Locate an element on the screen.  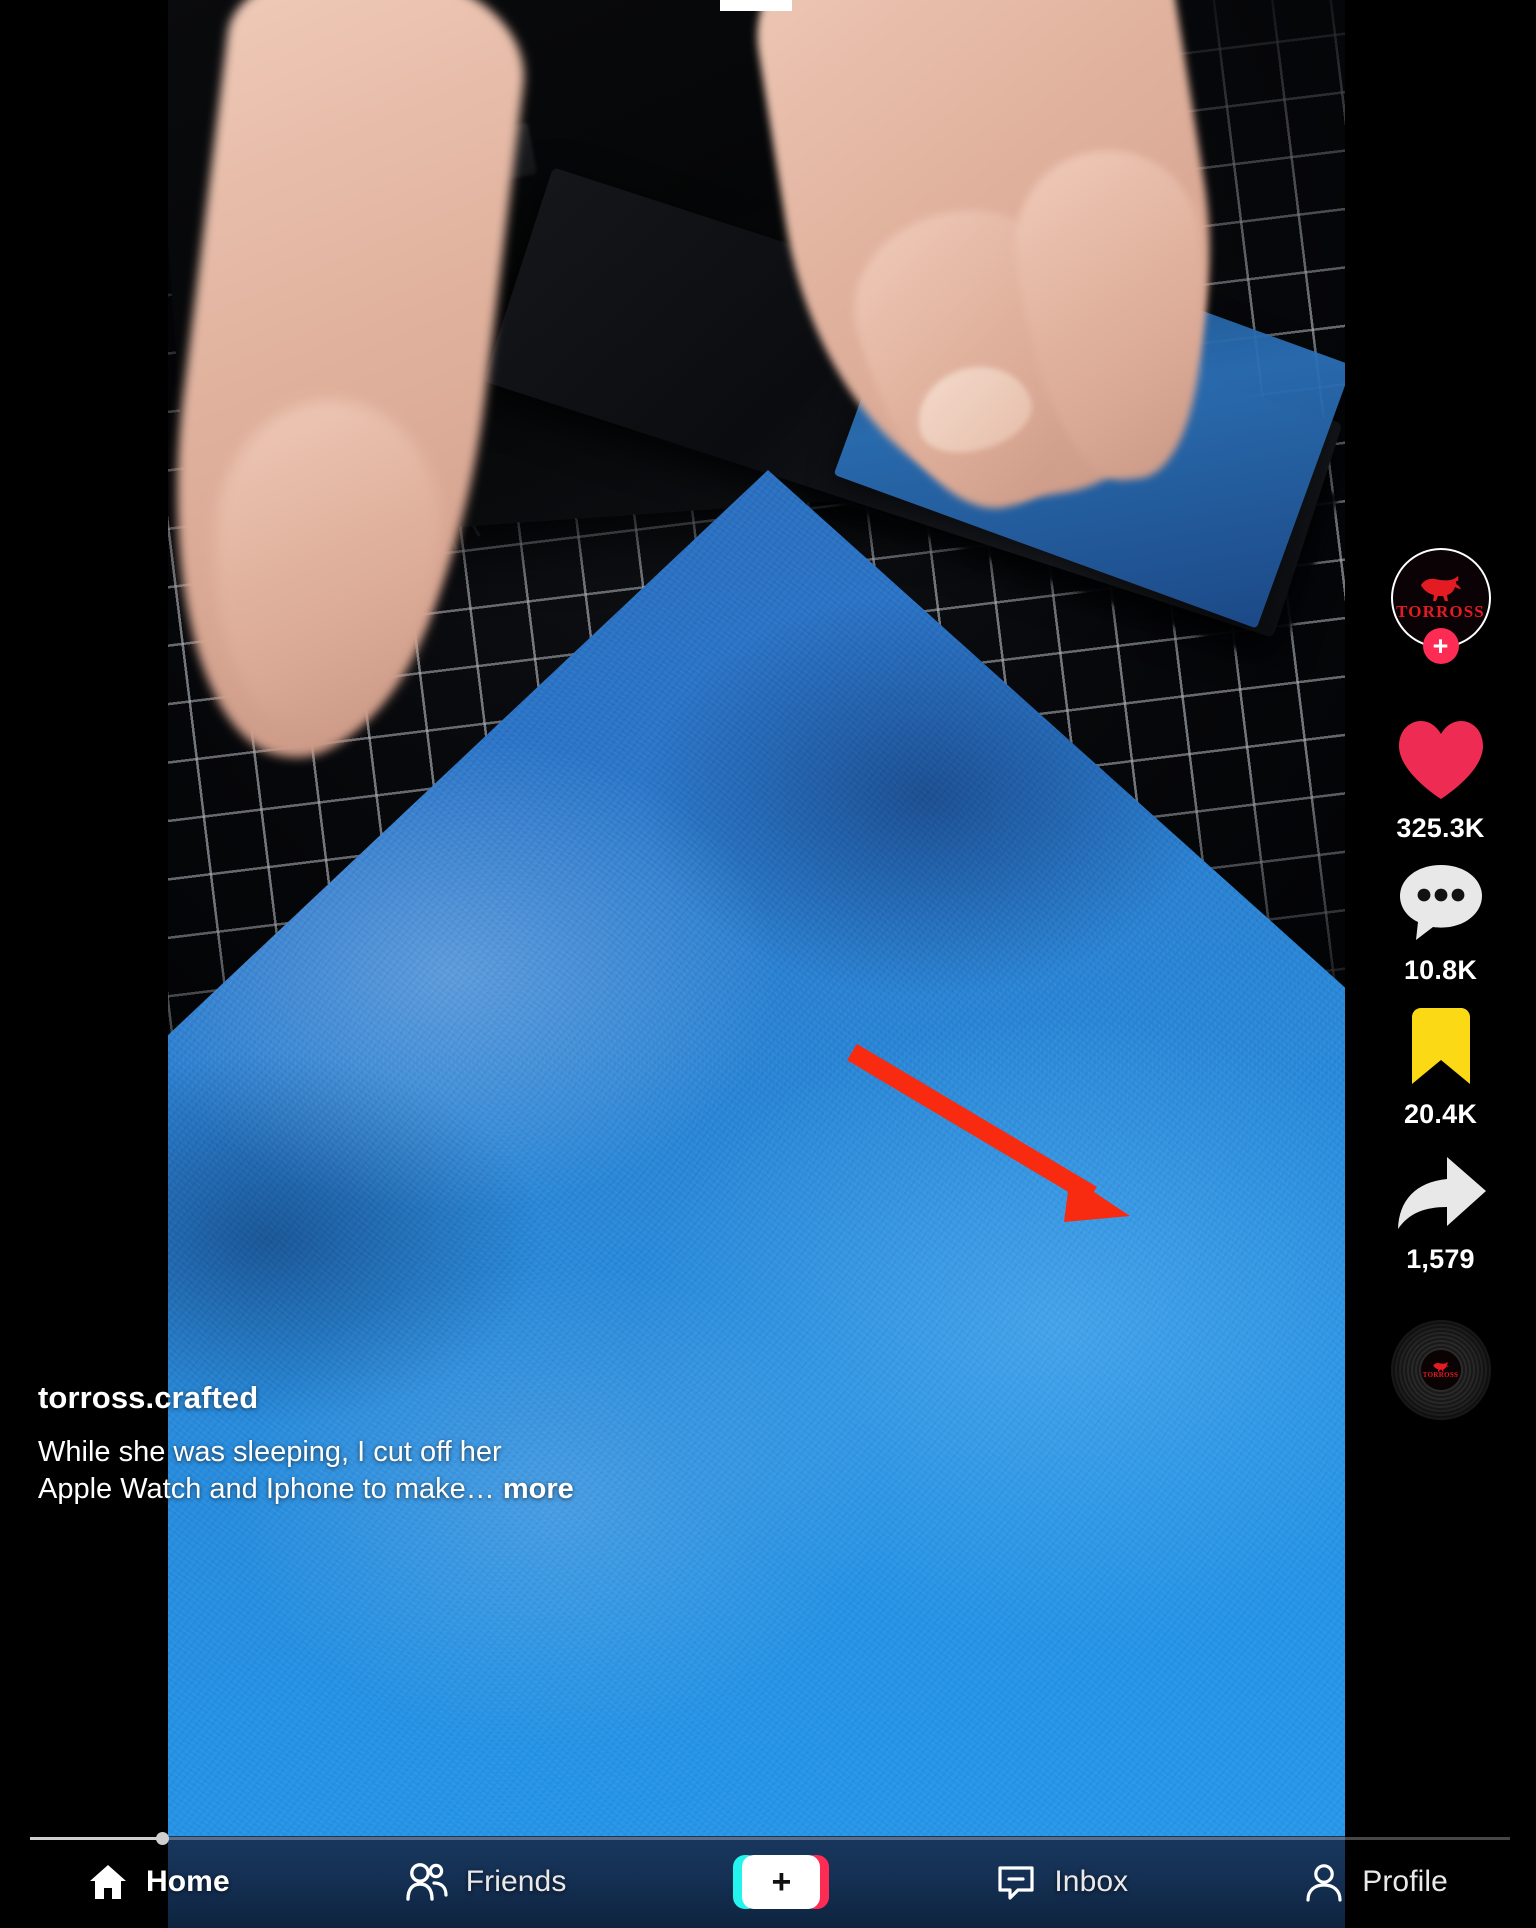
share-icon is located at coordinates (1441, 1194).